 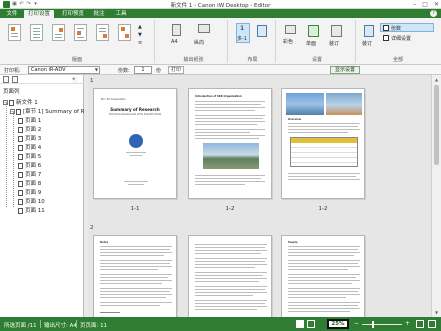 I want to click on vertical-scrollbar: ▲ ▼, so click(x=436, y=196).